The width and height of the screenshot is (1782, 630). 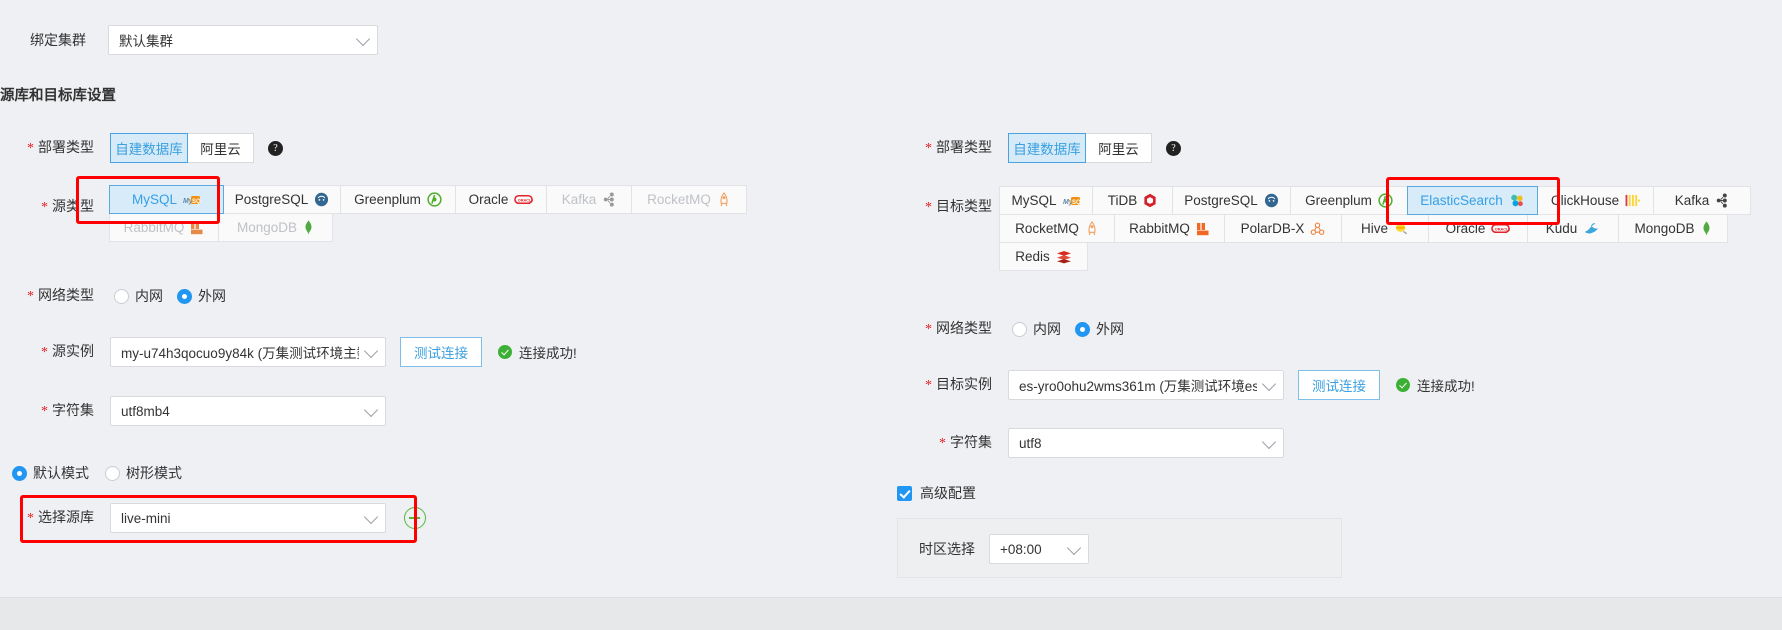 I want to click on source-type-label-row: * 源类型, so click(x=58, y=207).